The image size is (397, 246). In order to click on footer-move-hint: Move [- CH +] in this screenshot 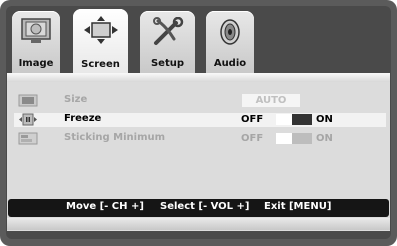, I will do `click(105, 206)`.